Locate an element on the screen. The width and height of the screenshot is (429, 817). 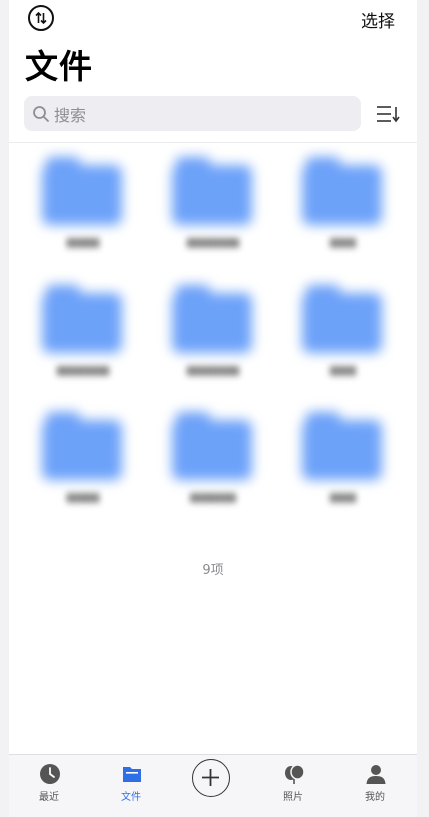
folder-item: ▮▮▮▮▮▮▮ is located at coordinates (213, 462).